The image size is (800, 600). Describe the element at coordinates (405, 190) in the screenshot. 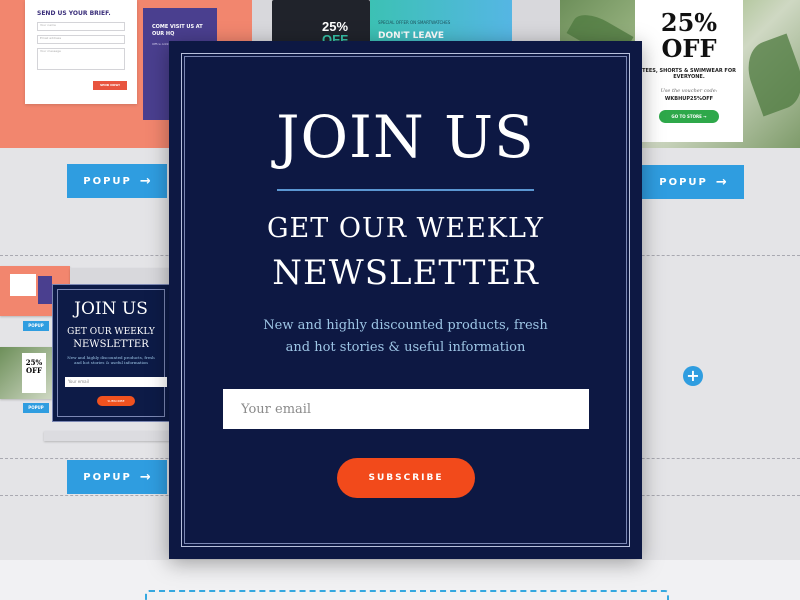

I see `popup-title-divider` at that location.